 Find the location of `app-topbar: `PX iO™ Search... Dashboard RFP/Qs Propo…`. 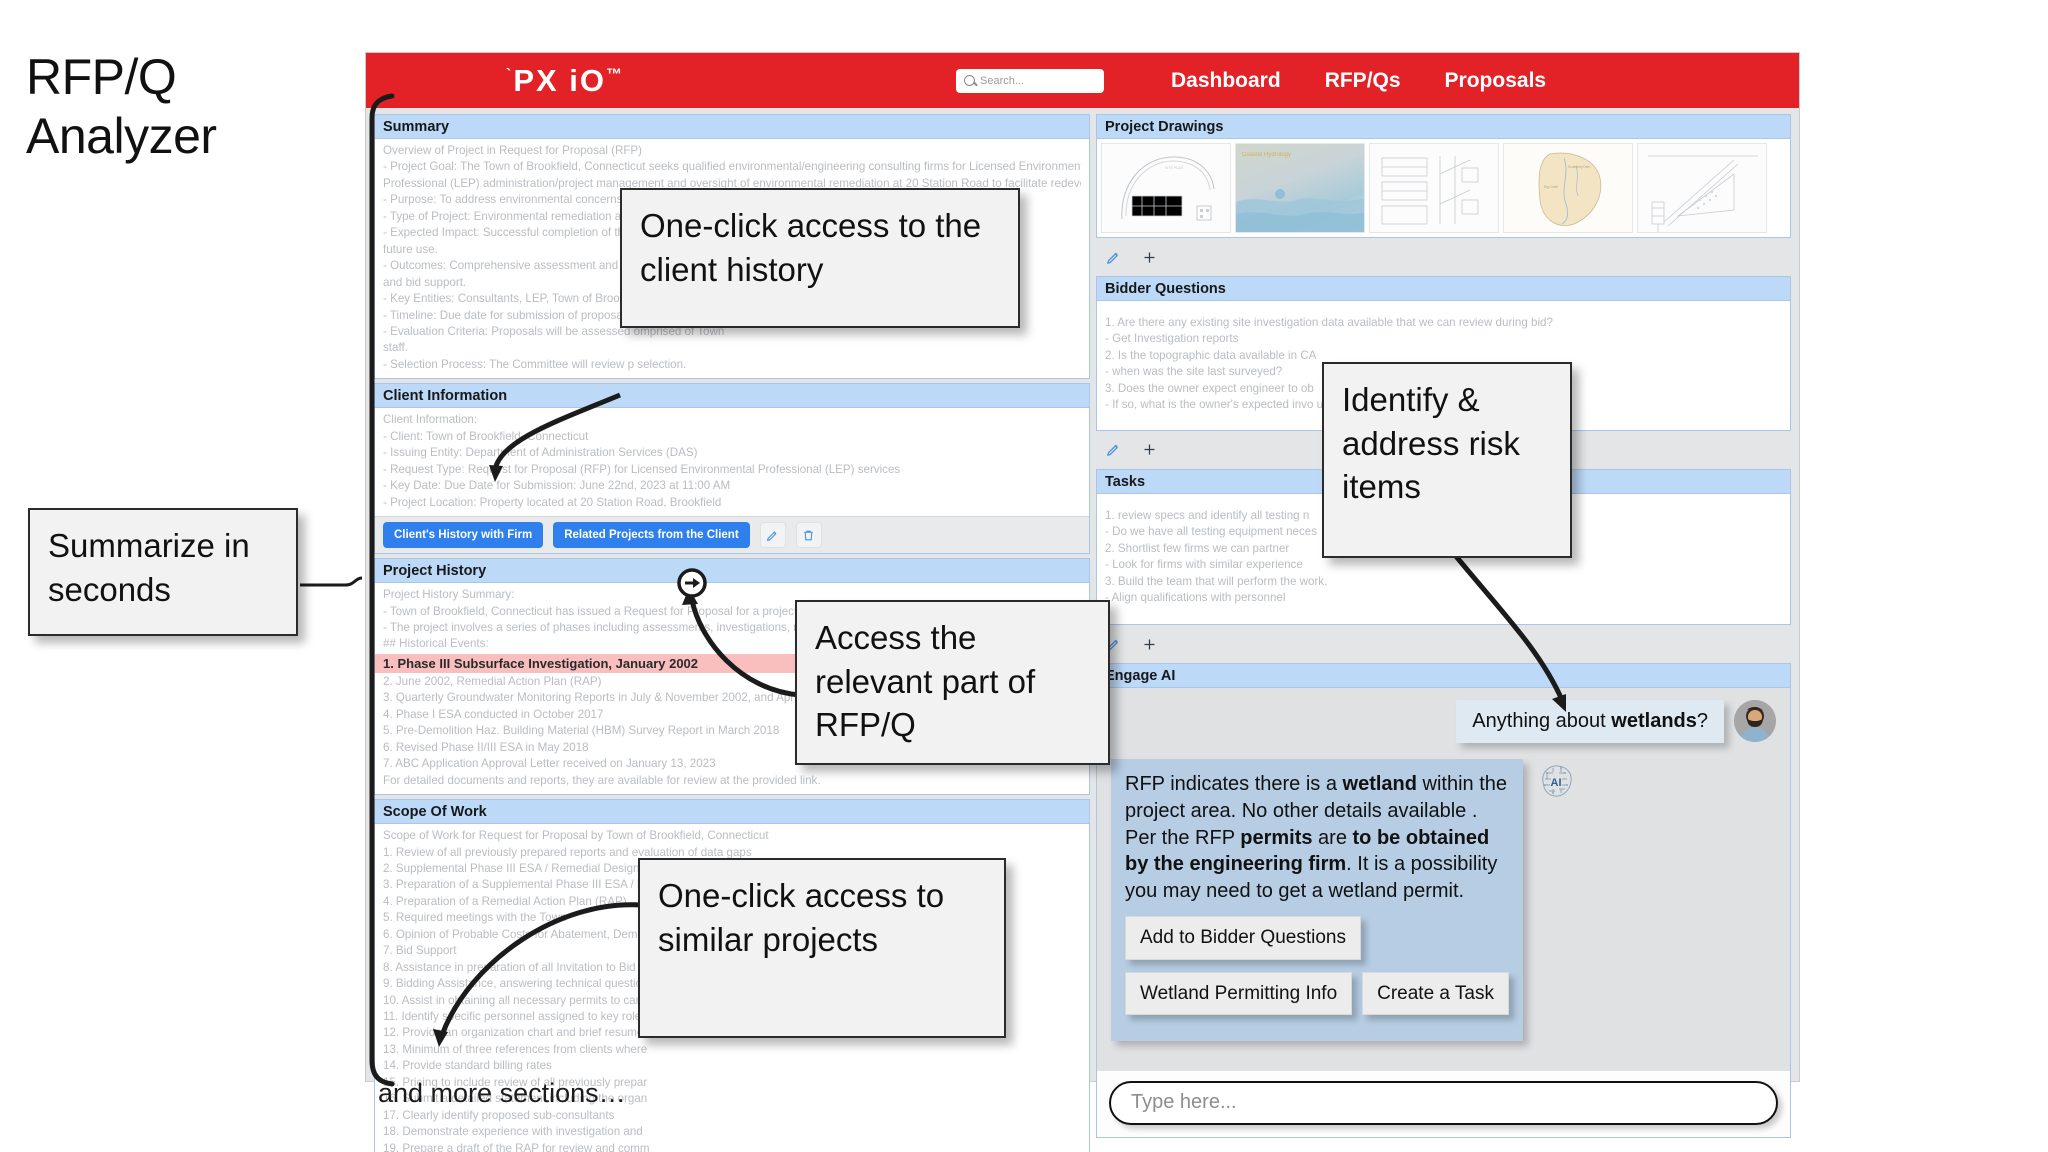

app-topbar: `PX iO™ Search... Dashboard RFP/Qs Propo… is located at coordinates (1082, 80).